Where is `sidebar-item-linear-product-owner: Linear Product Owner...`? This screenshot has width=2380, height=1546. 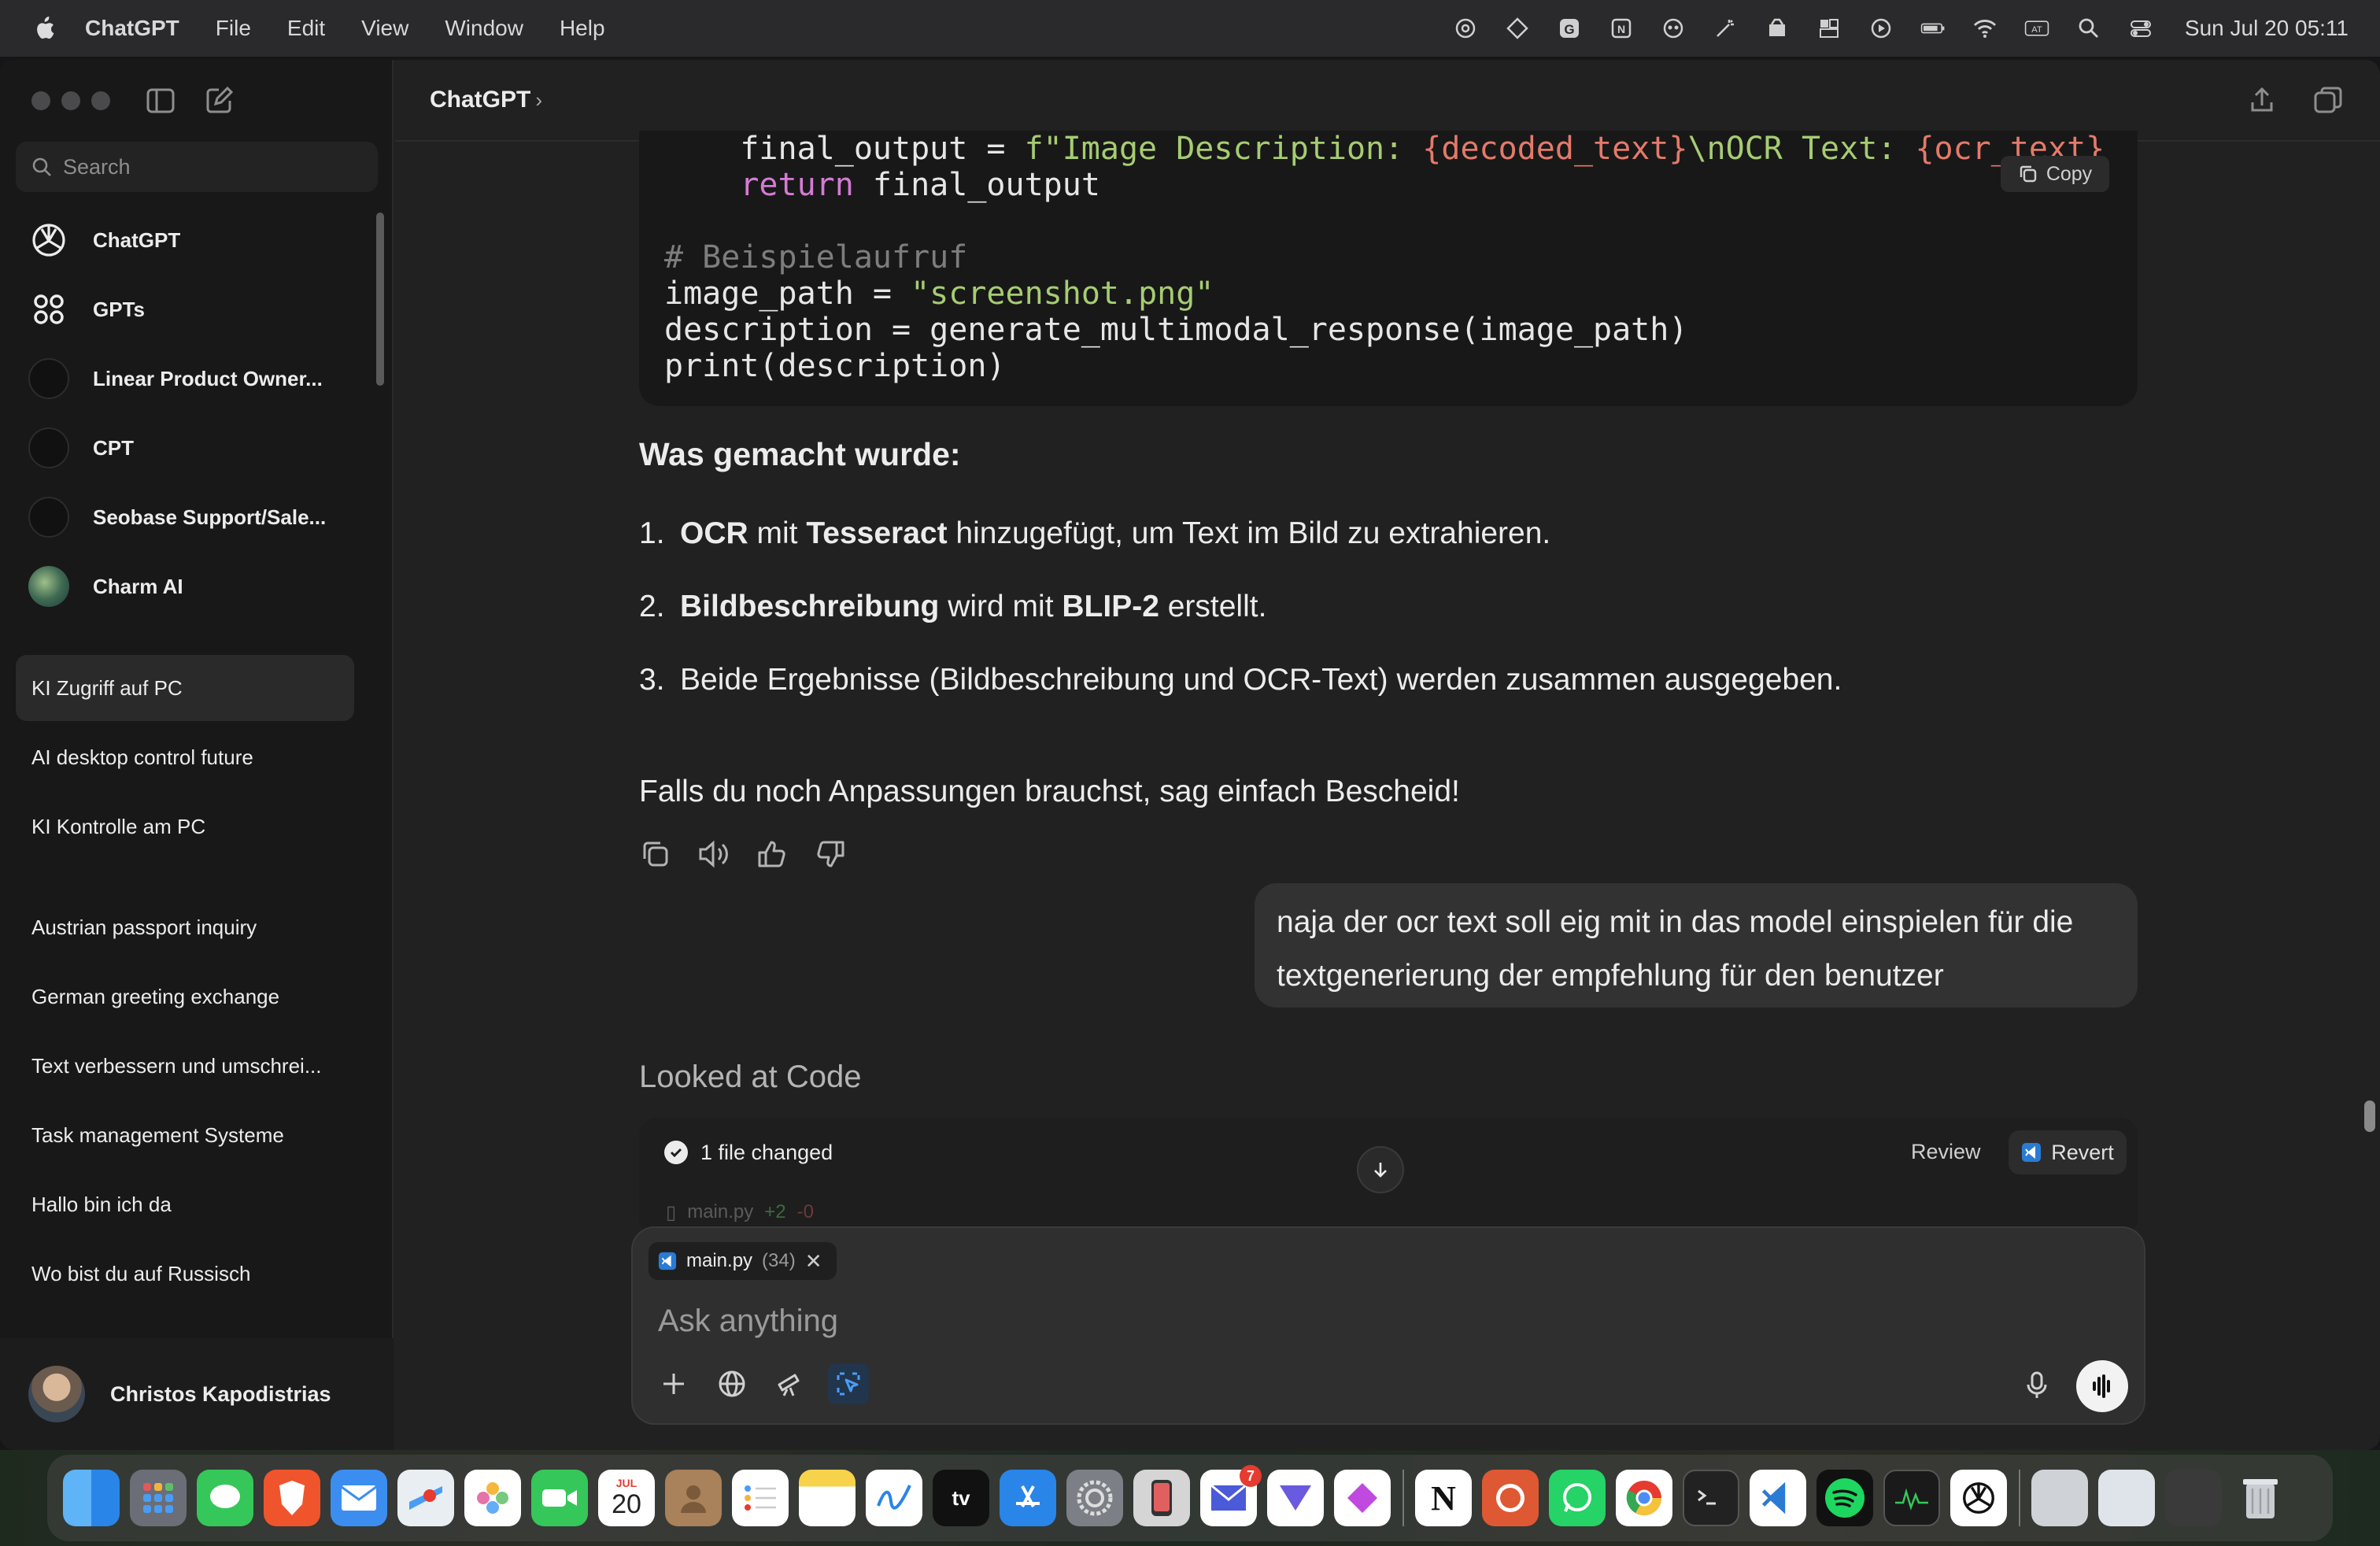 sidebar-item-linear-product-owner: Linear Product Owner... is located at coordinates (197, 379).